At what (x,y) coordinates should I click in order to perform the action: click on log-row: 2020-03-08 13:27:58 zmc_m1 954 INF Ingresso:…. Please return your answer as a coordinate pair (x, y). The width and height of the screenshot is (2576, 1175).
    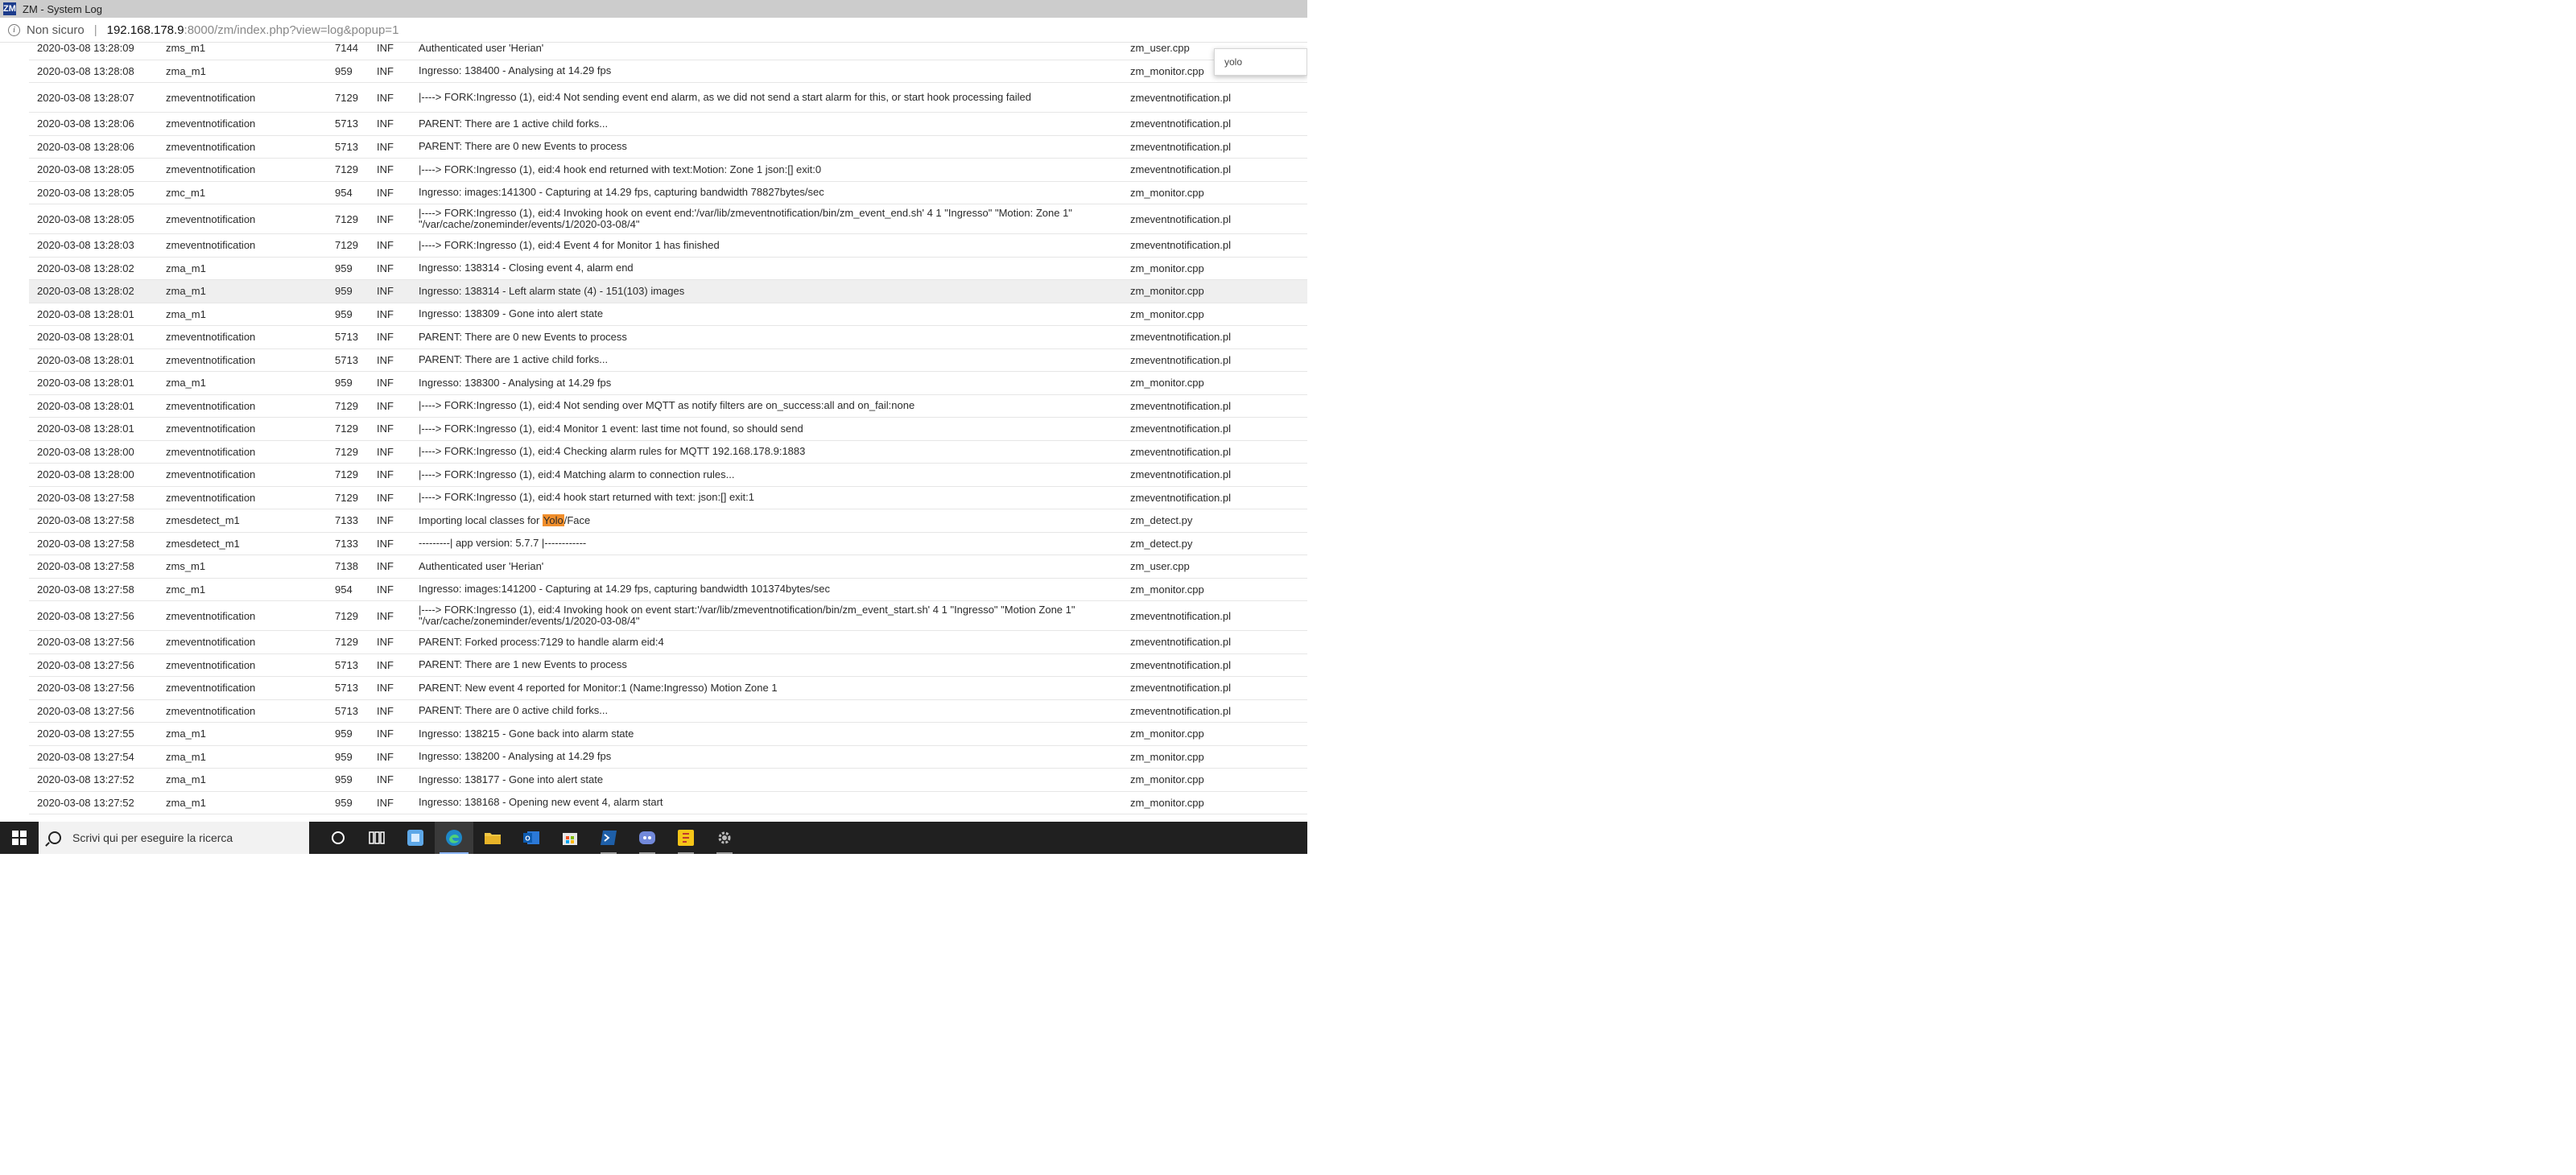
    Looking at the image, I should click on (668, 590).